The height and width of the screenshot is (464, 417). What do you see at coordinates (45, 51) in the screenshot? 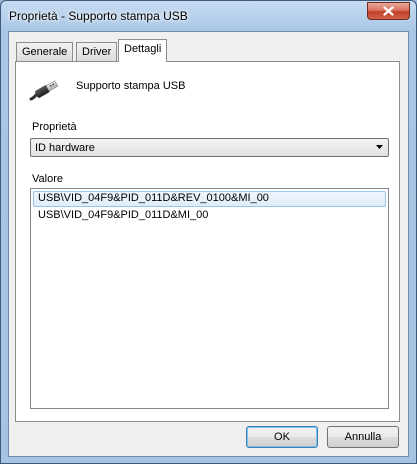
I see `tab-generale: Generale` at bounding box center [45, 51].